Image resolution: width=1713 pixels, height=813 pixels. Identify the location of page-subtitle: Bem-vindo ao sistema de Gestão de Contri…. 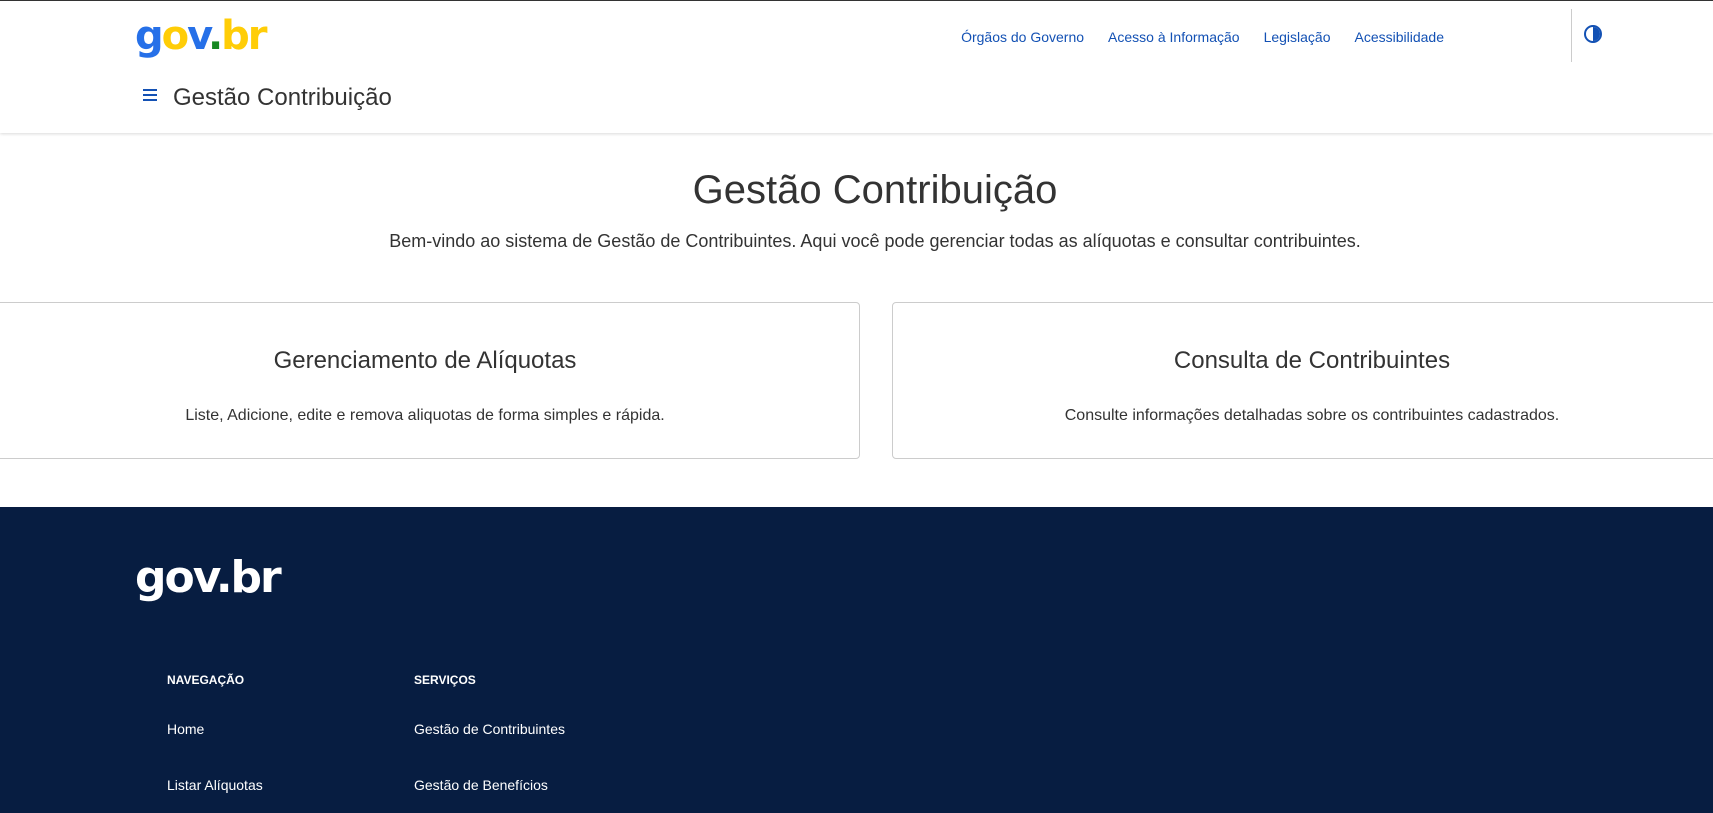
(875, 241).